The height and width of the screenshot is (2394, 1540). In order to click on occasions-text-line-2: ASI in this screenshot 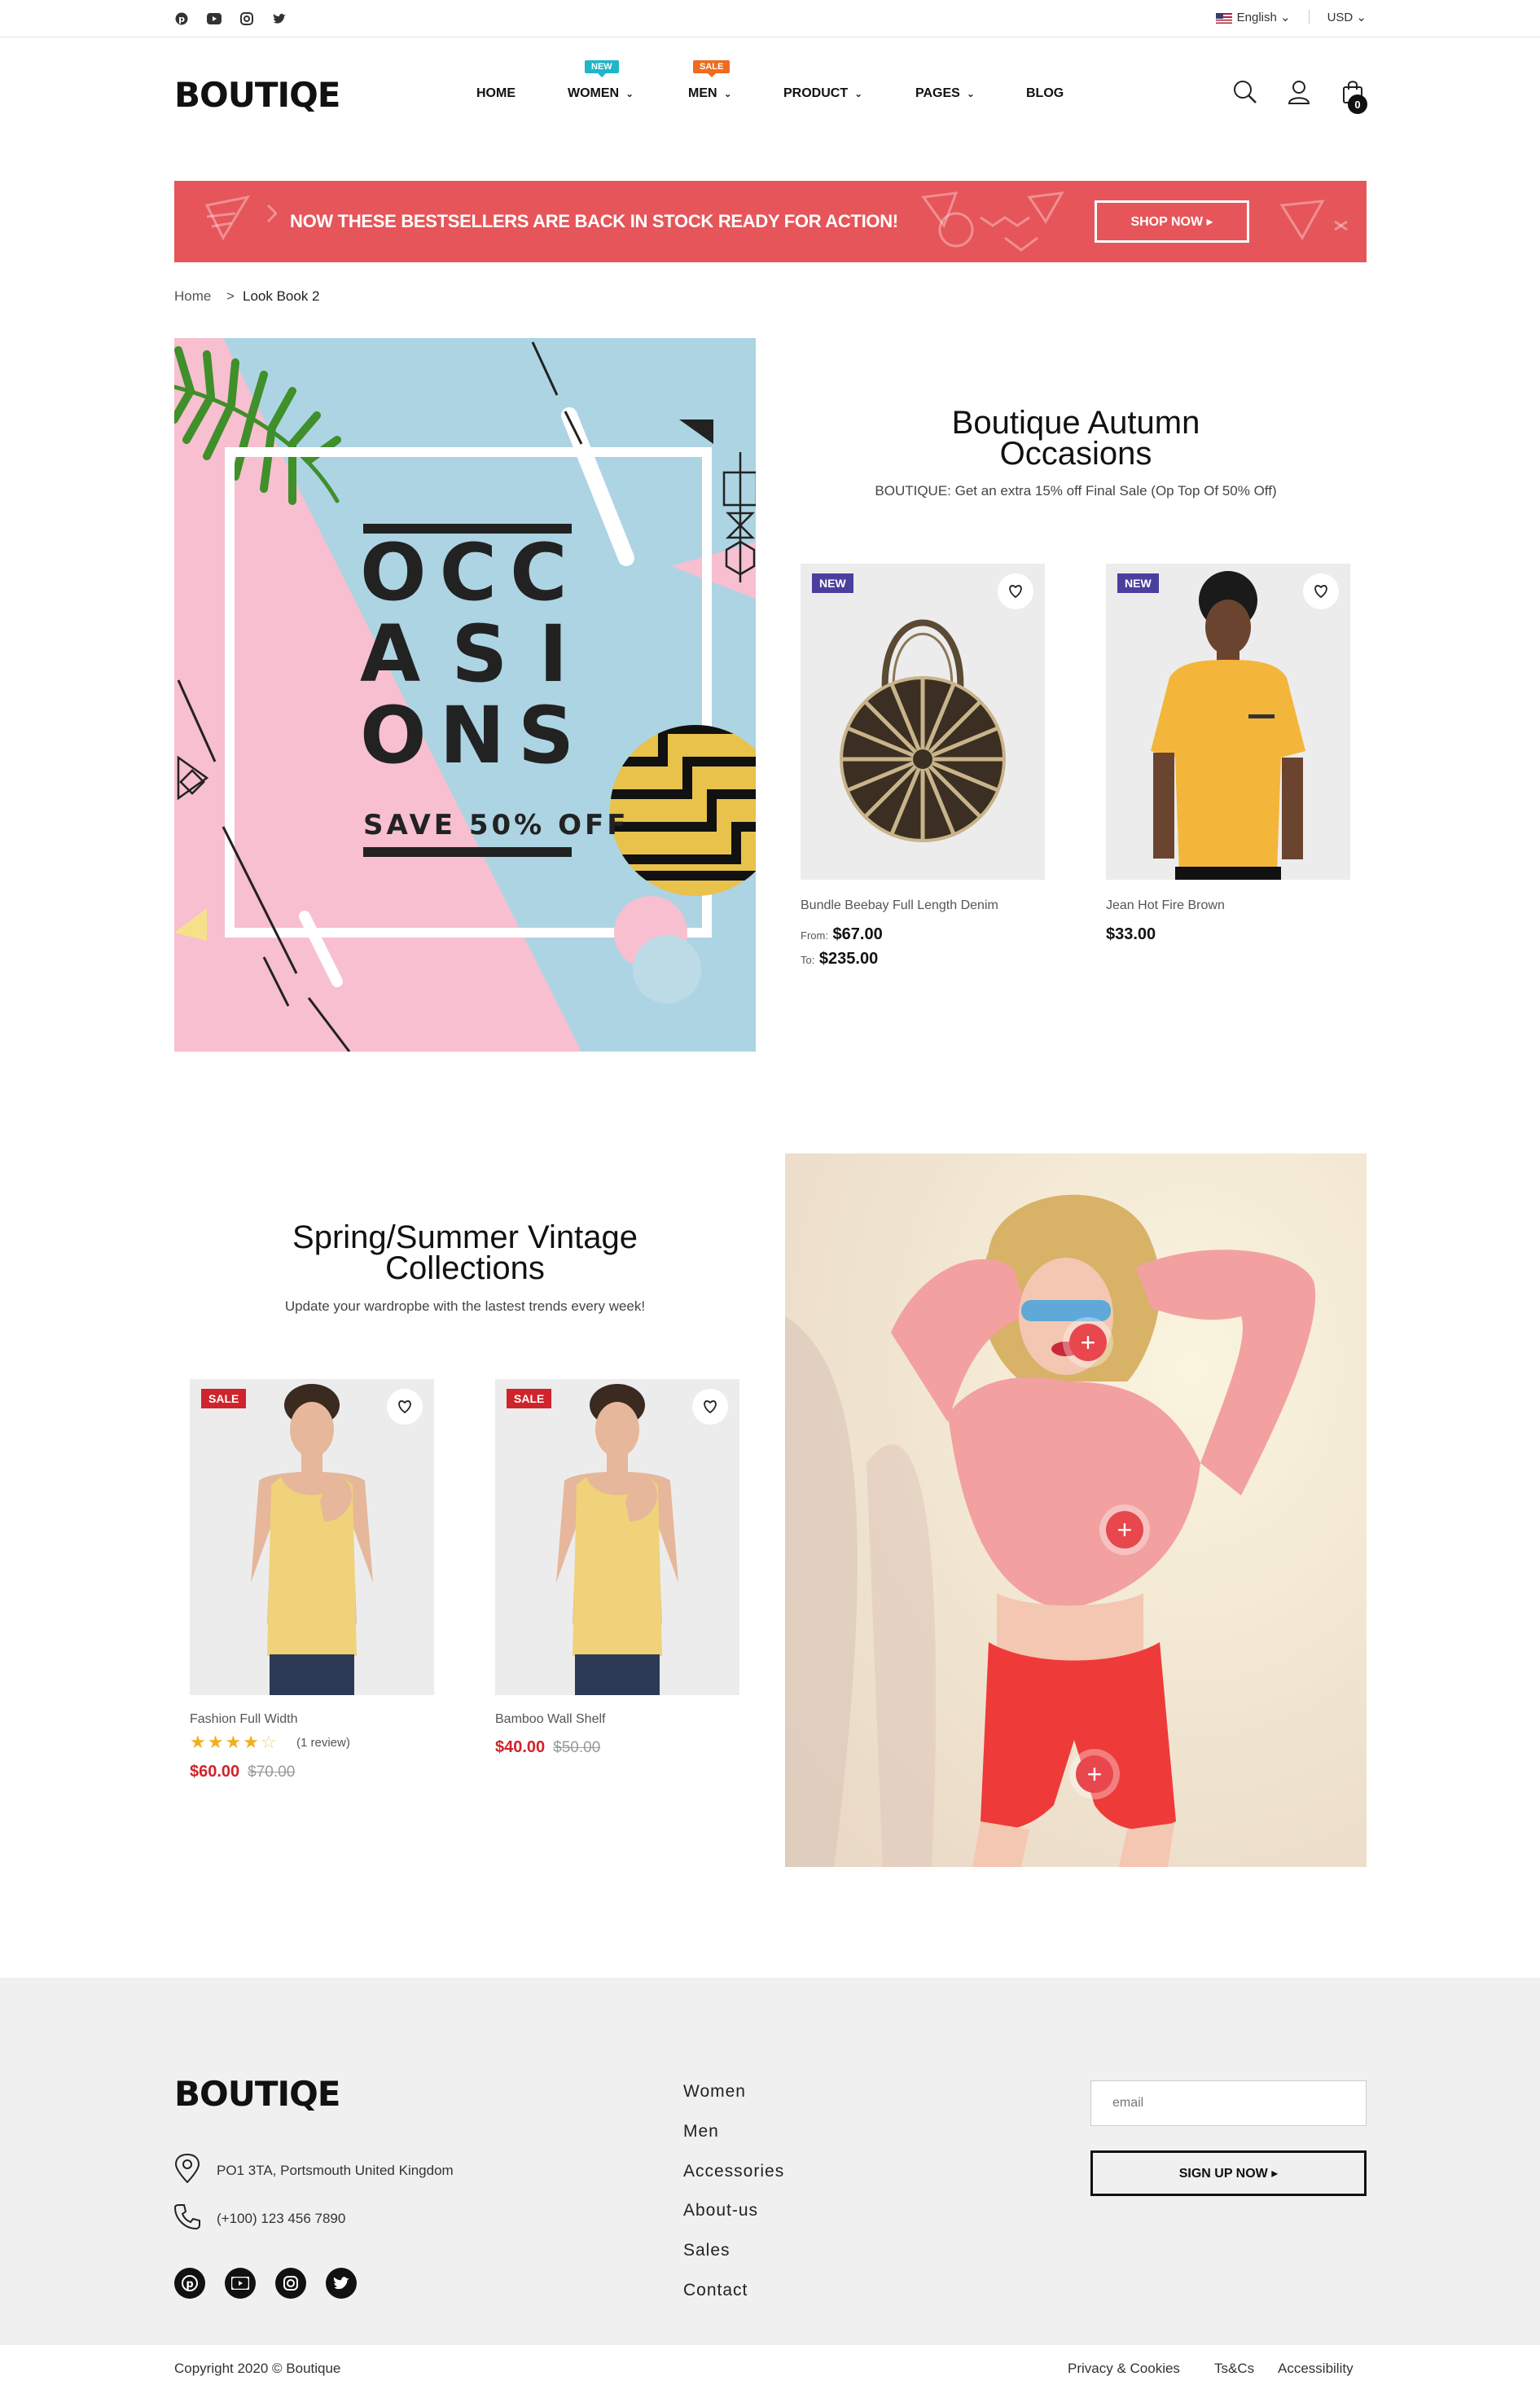, I will do `click(479, 654)`.